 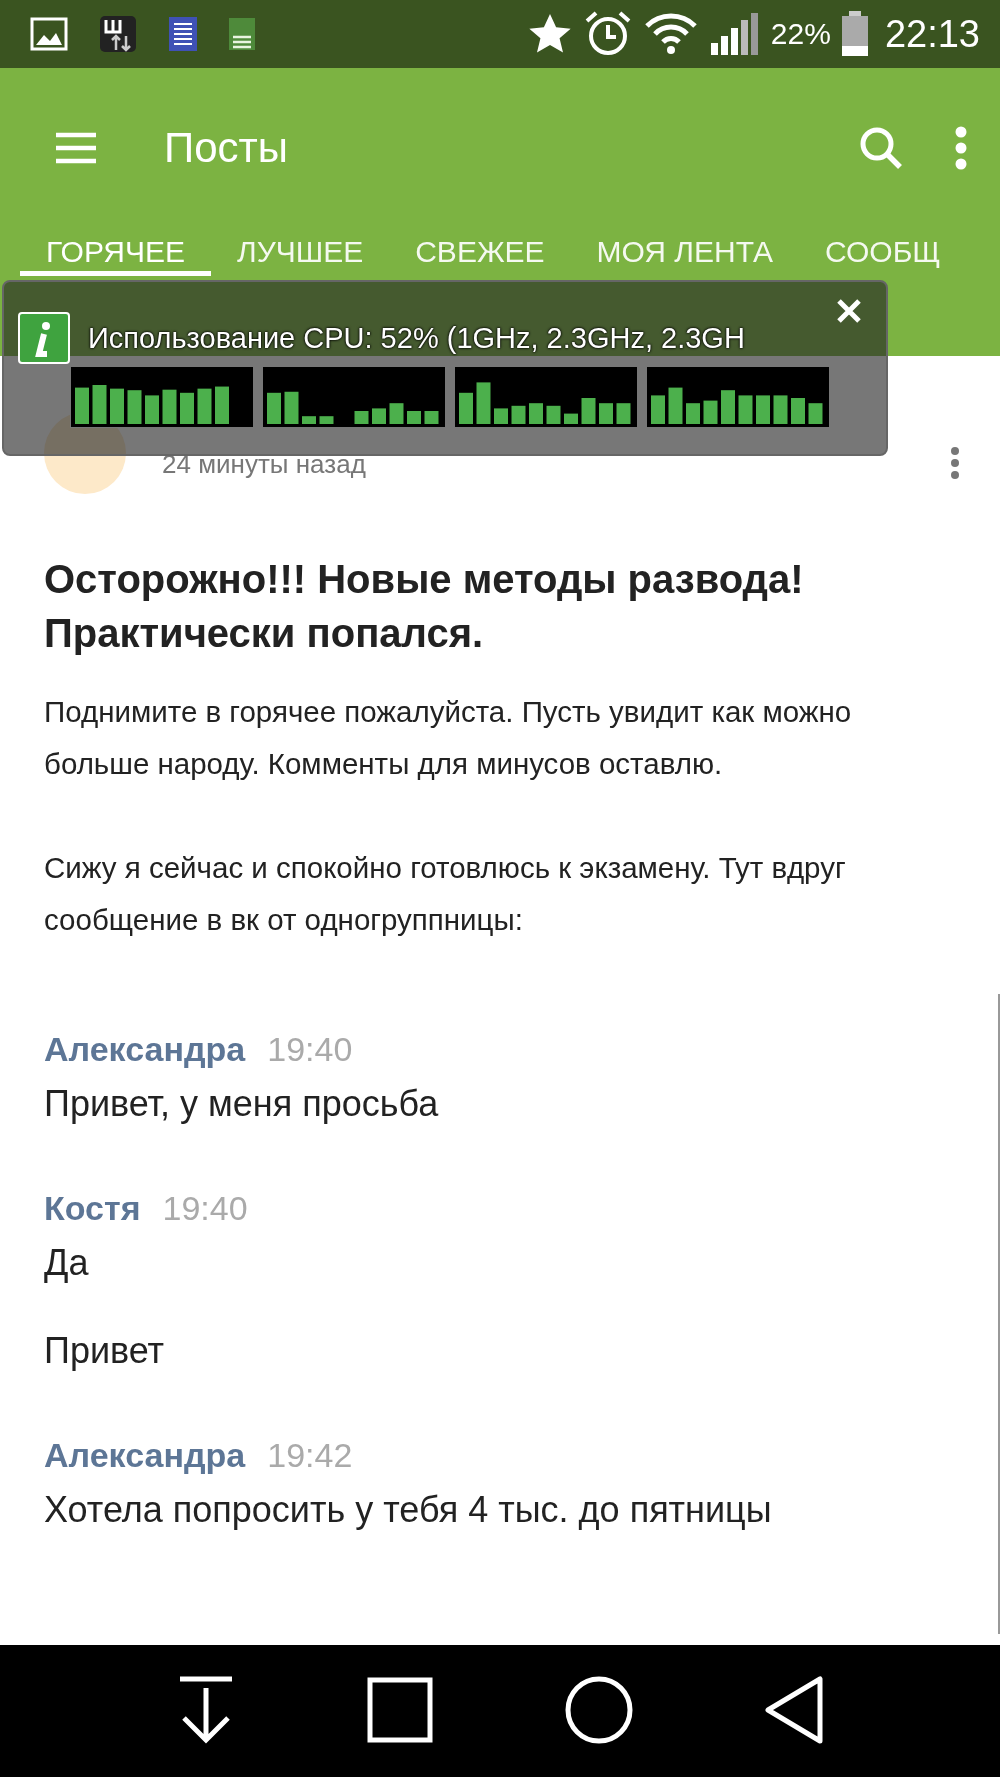 What do you see at coordinates (67, 1263) in the screenshot?
I see `chat-message: Да` at bounding box center [67, 1263].